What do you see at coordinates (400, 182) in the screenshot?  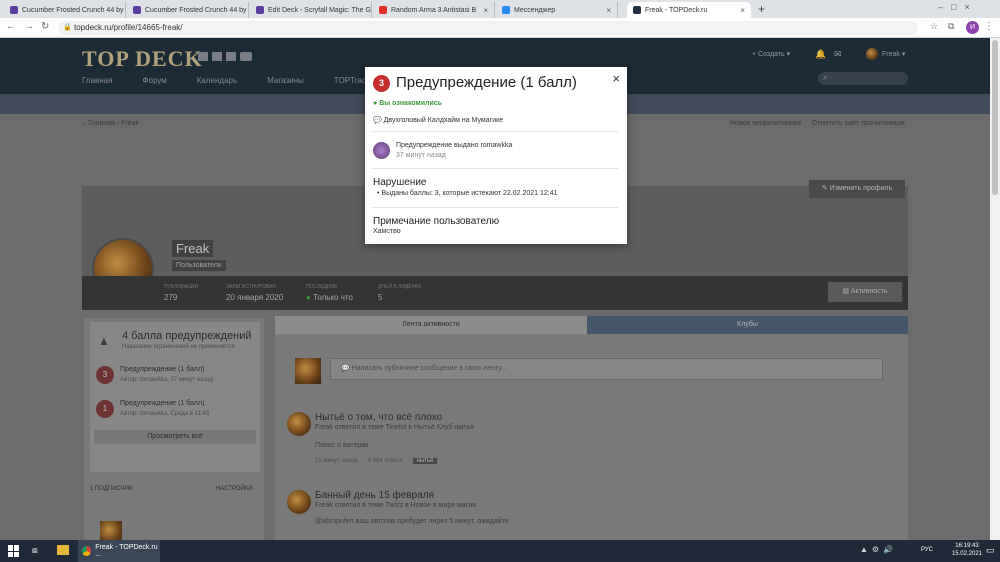 I see `violation-heading: Нарушение` at bounding box center [400, 182].